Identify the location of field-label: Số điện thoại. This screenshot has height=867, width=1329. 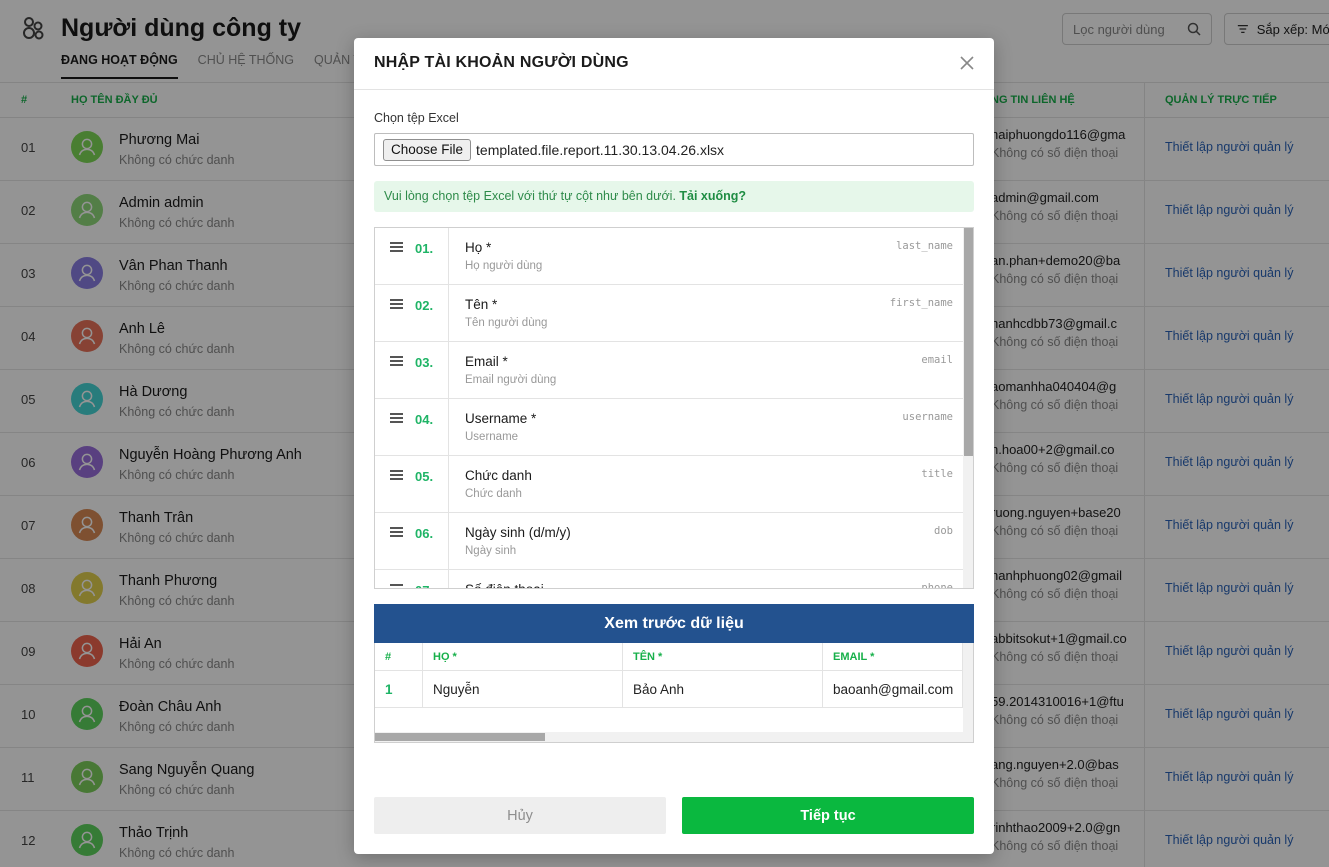
(504, 585).